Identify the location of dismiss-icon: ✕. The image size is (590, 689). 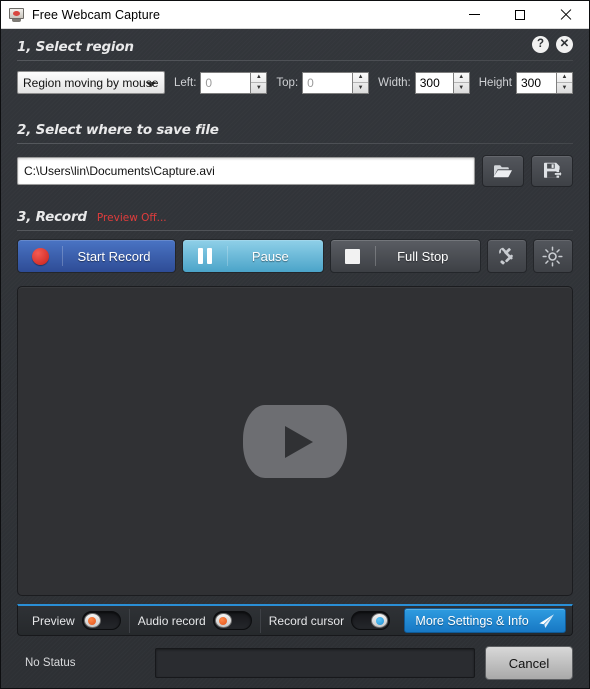
(564, 44).